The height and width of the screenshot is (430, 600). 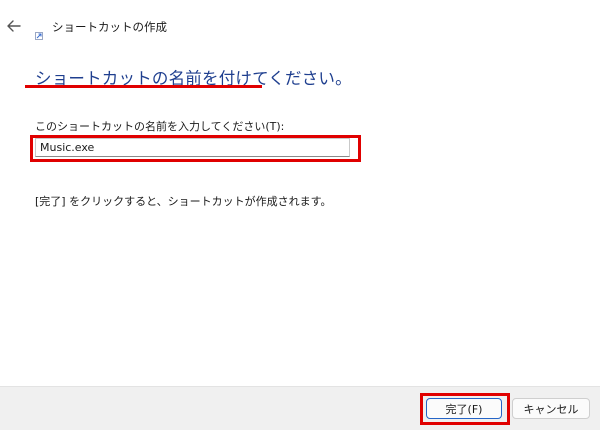 I want to click on heading-highlight-underline, so click(x=143, y=86).